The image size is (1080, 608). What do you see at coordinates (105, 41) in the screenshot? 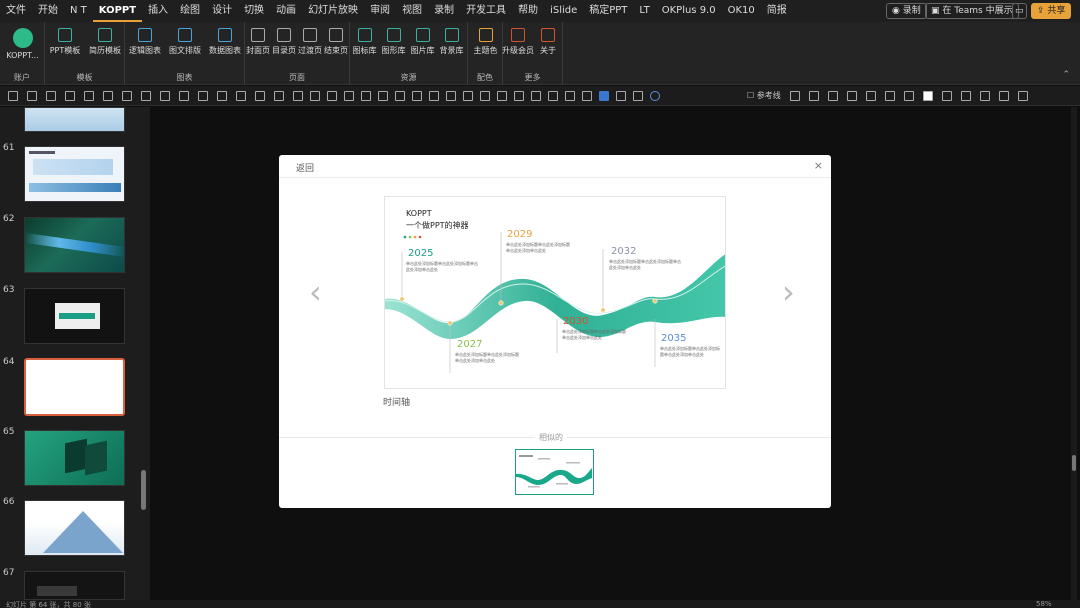
I see `ribbon-button: 简历模板` at bounding box center [105, 41].